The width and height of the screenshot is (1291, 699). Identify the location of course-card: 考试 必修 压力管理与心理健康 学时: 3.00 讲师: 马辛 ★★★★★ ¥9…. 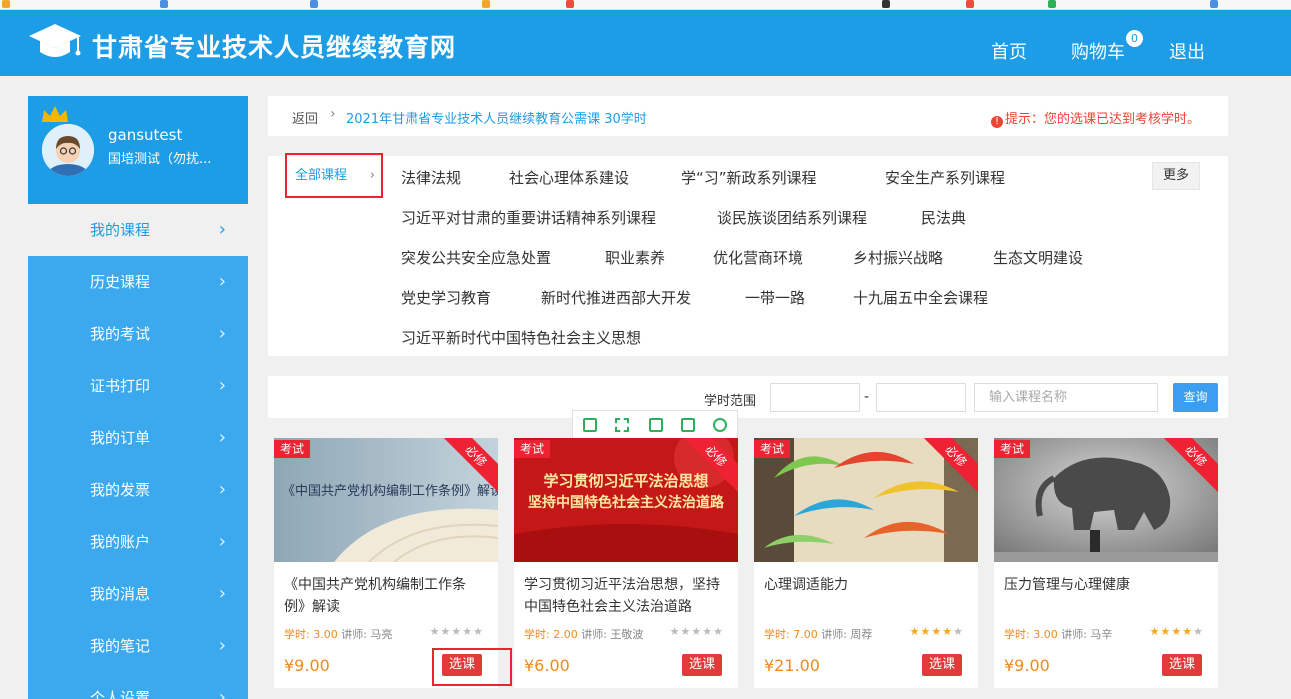
(1106, 563).